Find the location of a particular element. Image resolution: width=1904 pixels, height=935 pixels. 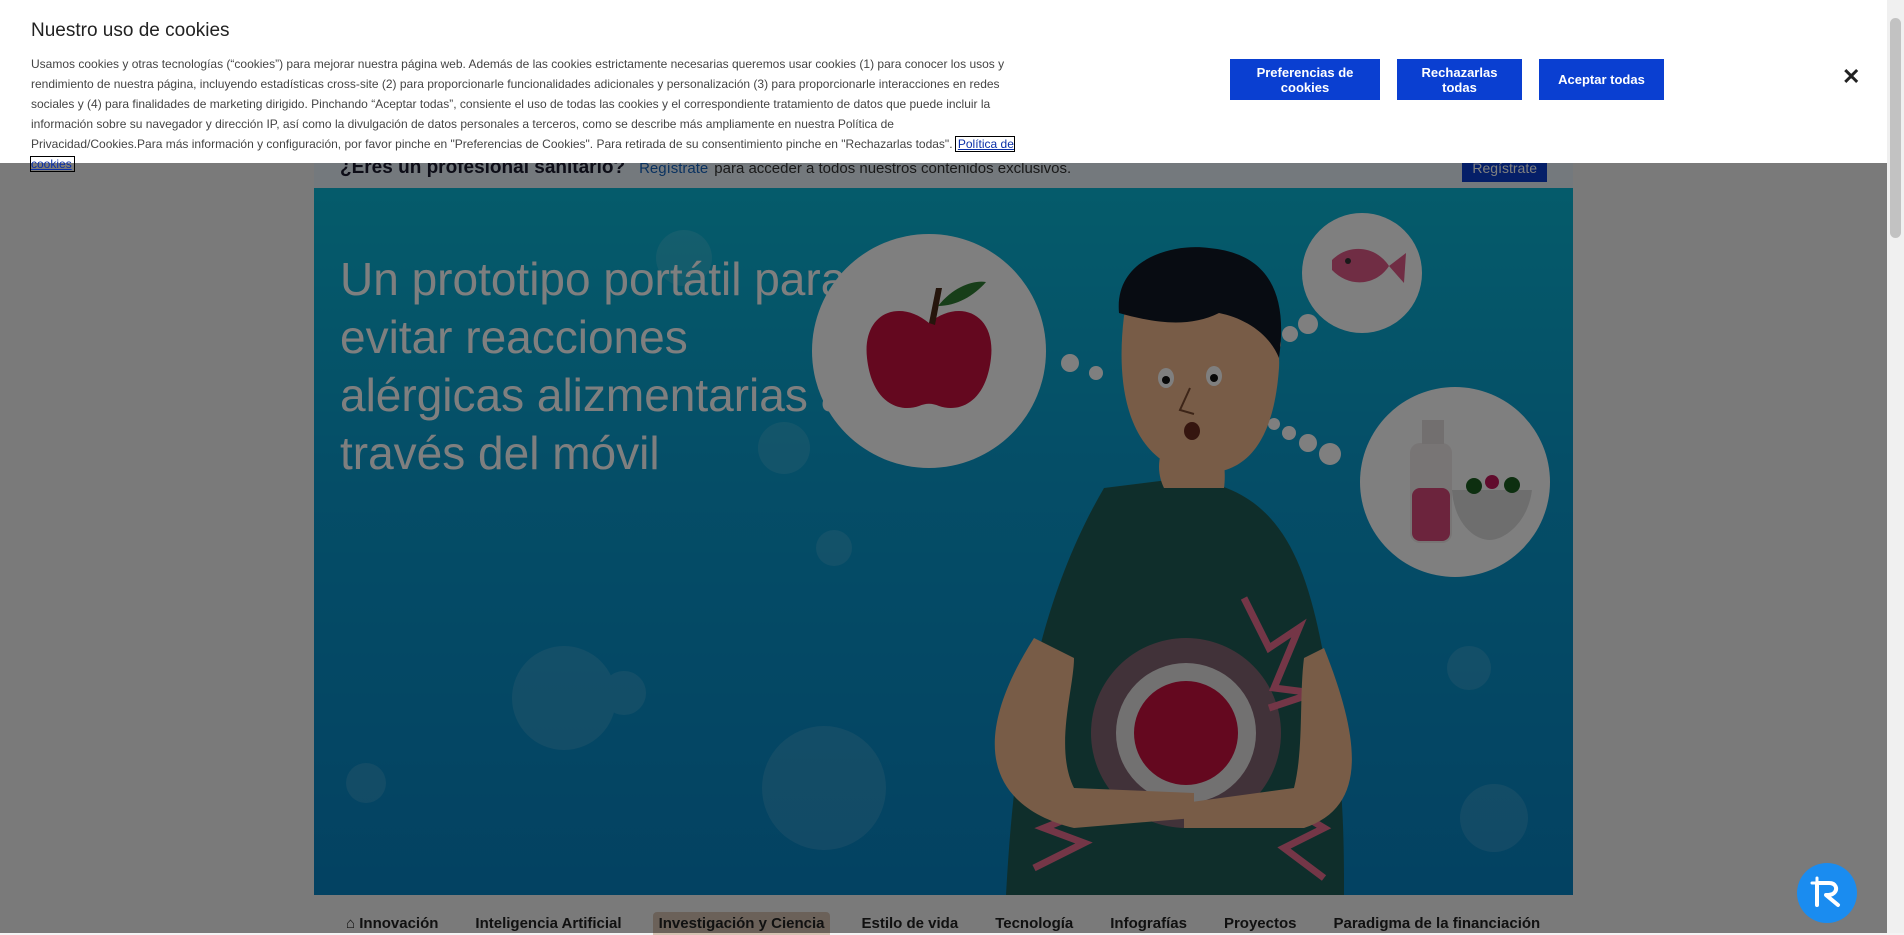

scrollbar-thumb is located at coordinates (1895, 128).